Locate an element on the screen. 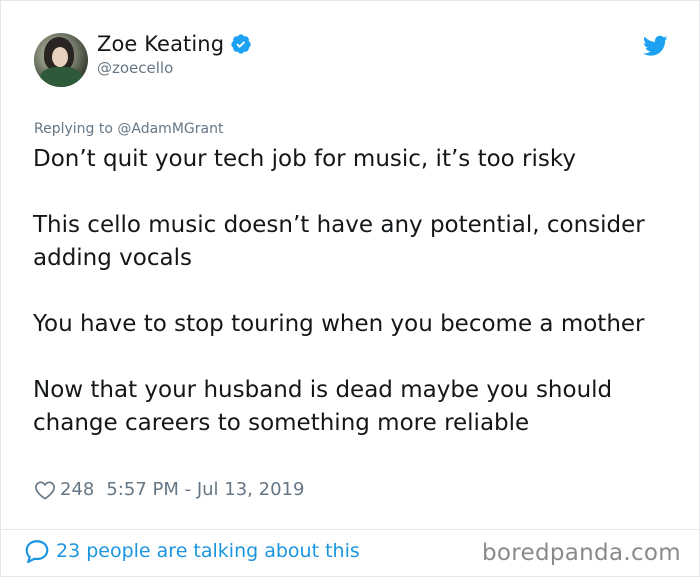 The image size is (700, 577). watermark: boredpanda.com is located at coordinates (581, 553).